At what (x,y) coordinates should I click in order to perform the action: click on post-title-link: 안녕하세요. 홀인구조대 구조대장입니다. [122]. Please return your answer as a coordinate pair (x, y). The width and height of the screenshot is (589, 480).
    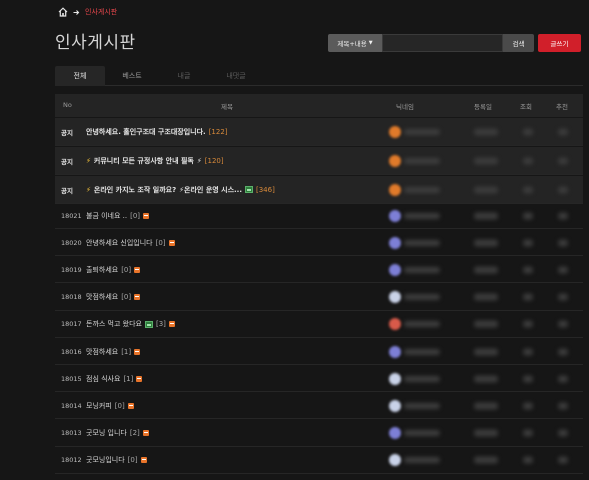
    Looking at the image, I should click on (157, 132).